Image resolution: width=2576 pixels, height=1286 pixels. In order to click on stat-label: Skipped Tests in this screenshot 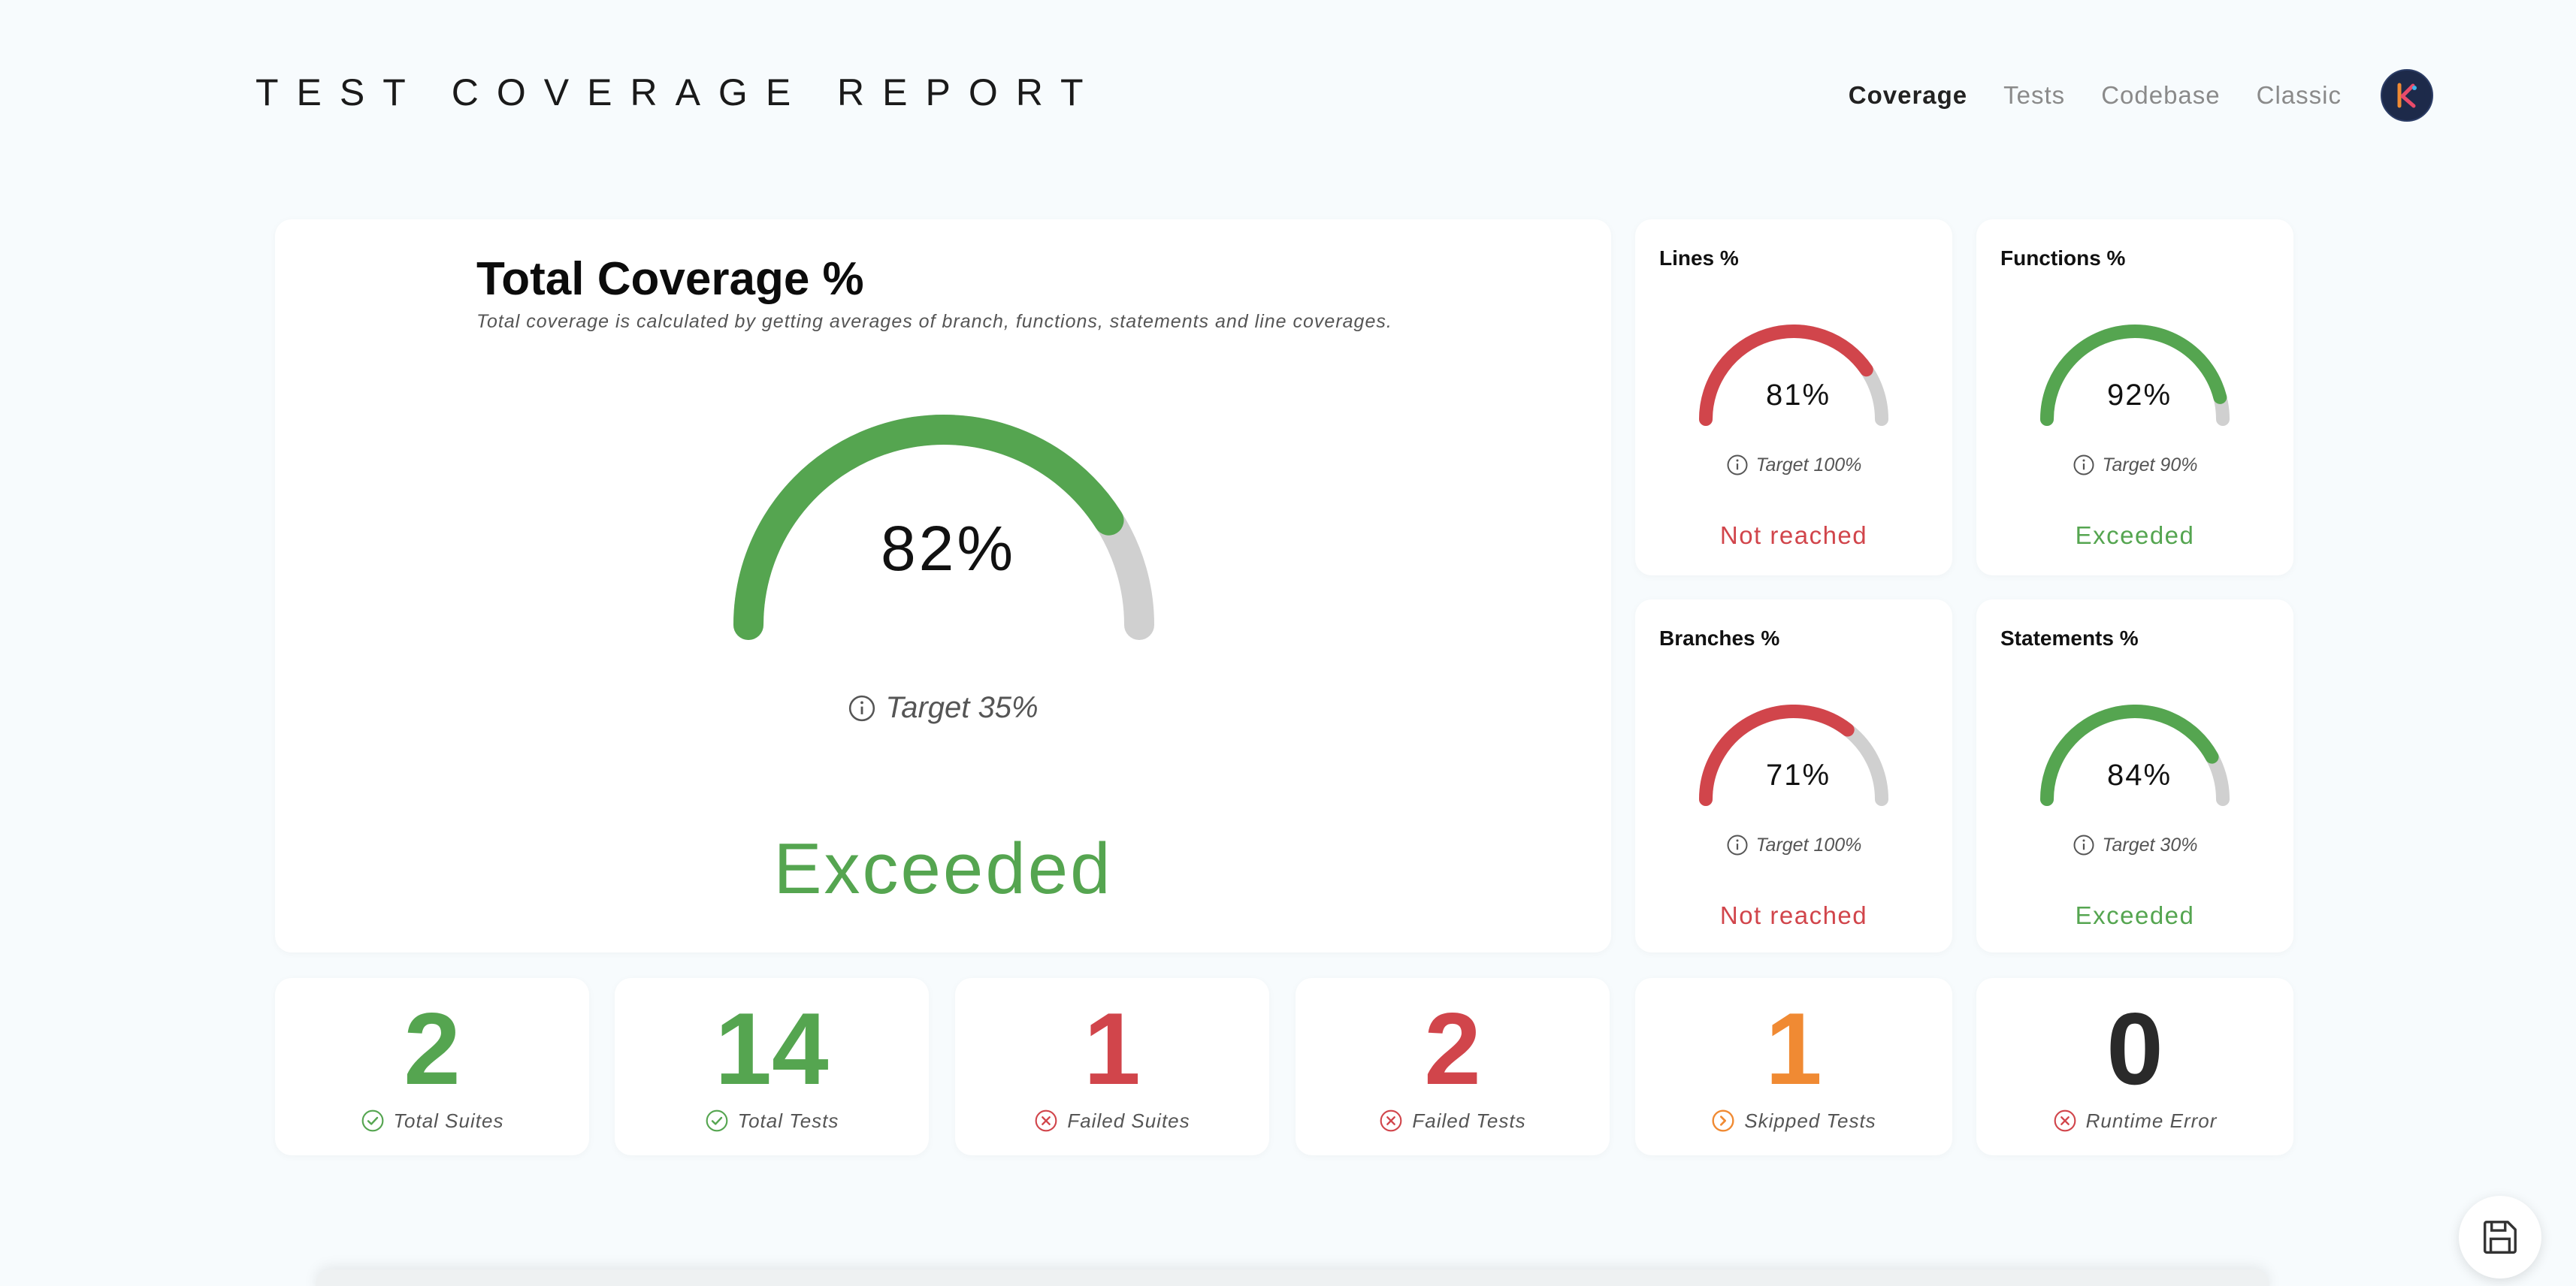, I will do `click(1793, 1121)`.